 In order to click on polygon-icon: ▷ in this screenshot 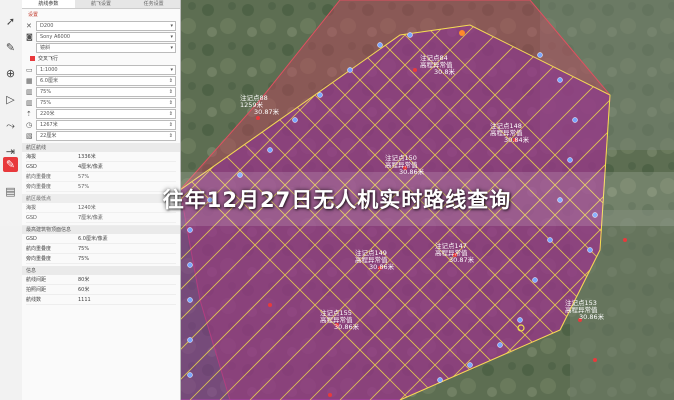, I will do `click(10, 99)`.